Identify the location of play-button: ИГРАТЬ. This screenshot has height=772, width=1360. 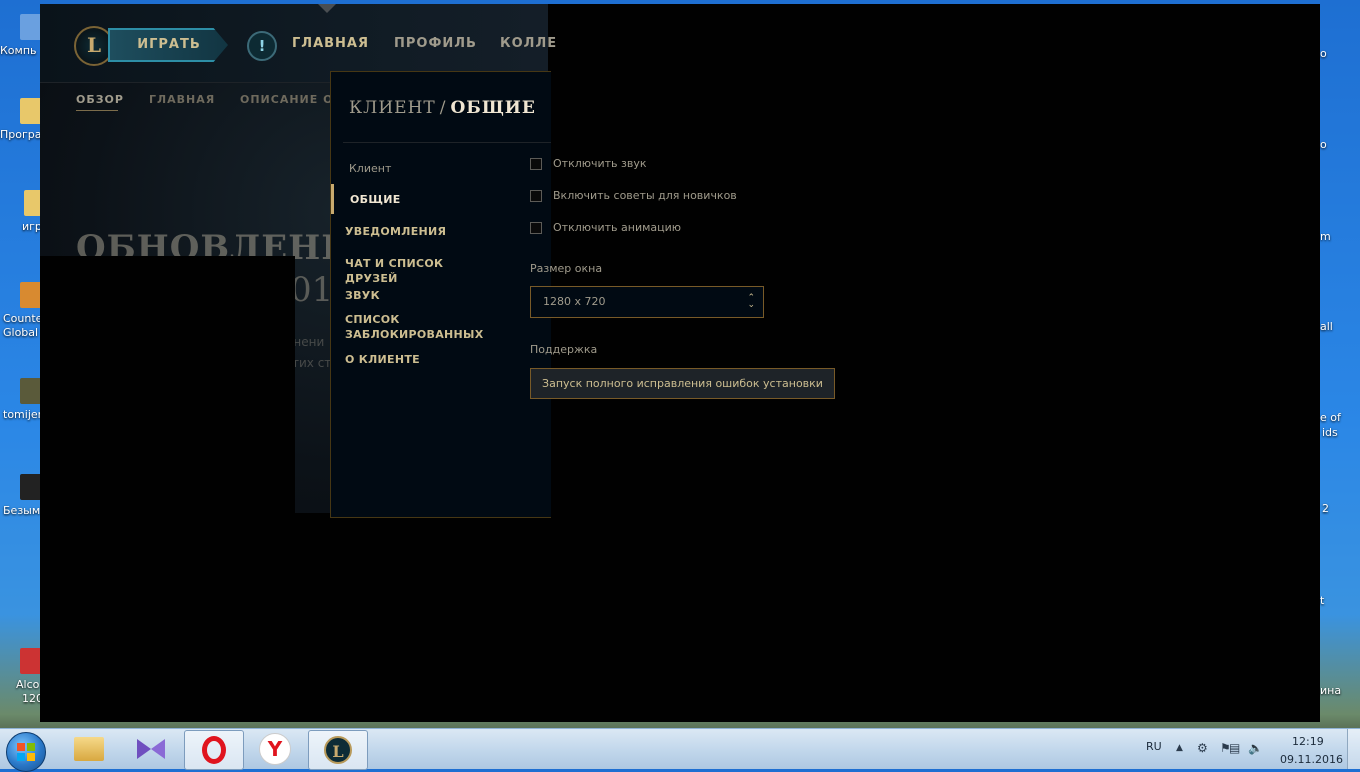
(168, 45).